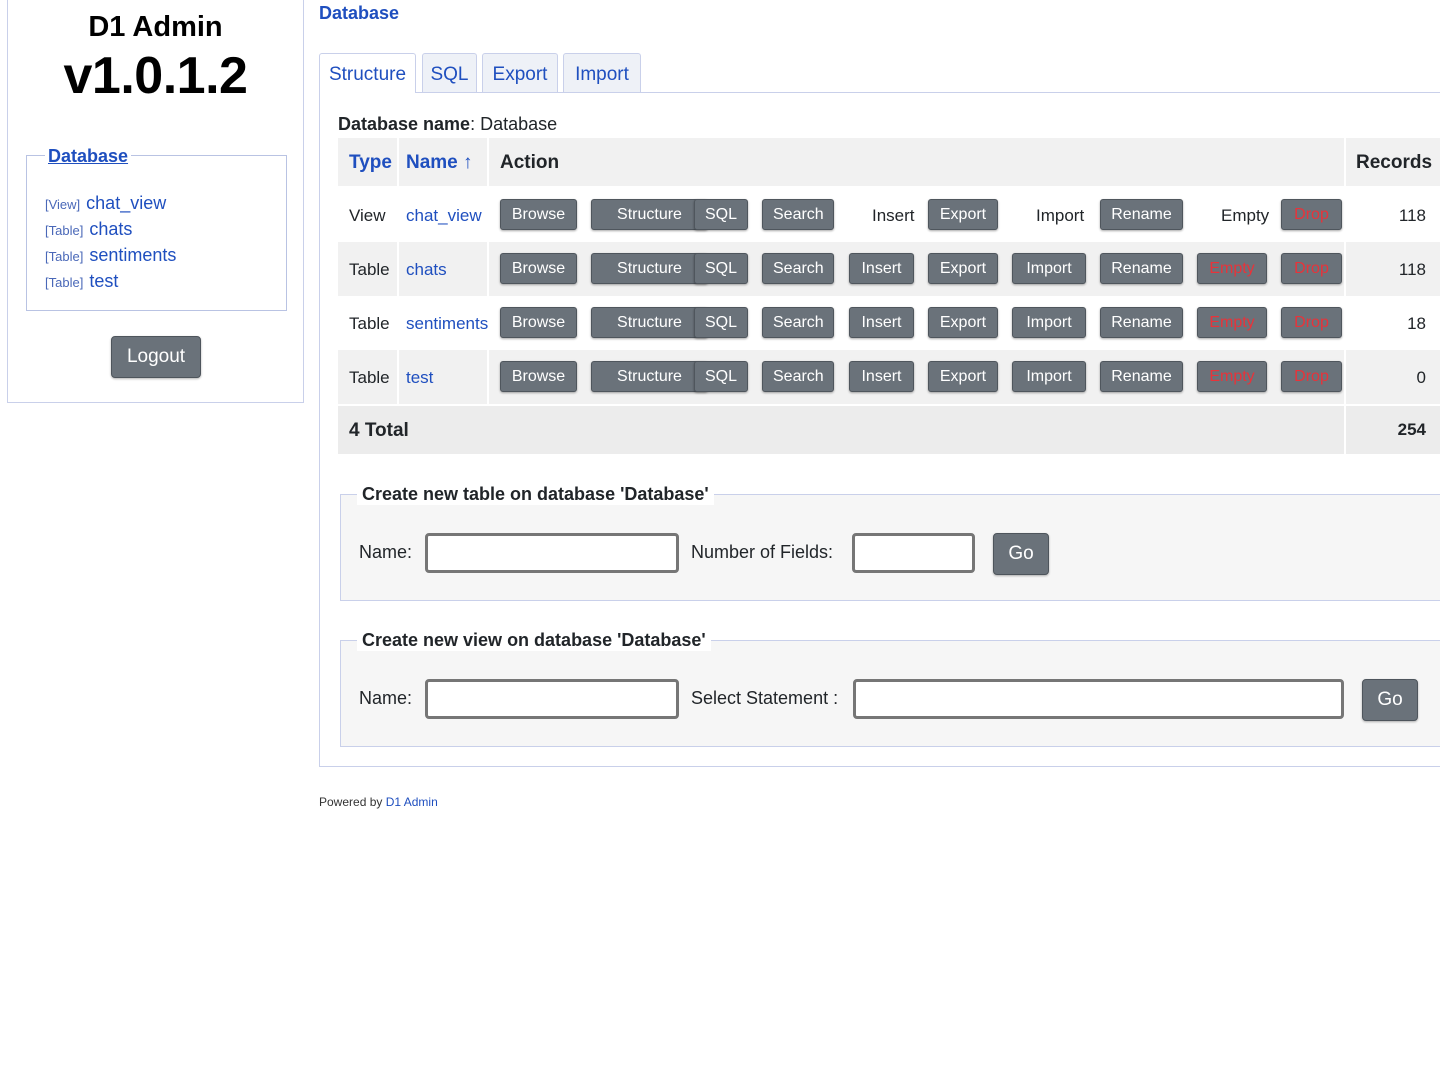  Describe the element at coordinates (379, 430) in the screenshot. I see `total-label: 4 Total` at that location.